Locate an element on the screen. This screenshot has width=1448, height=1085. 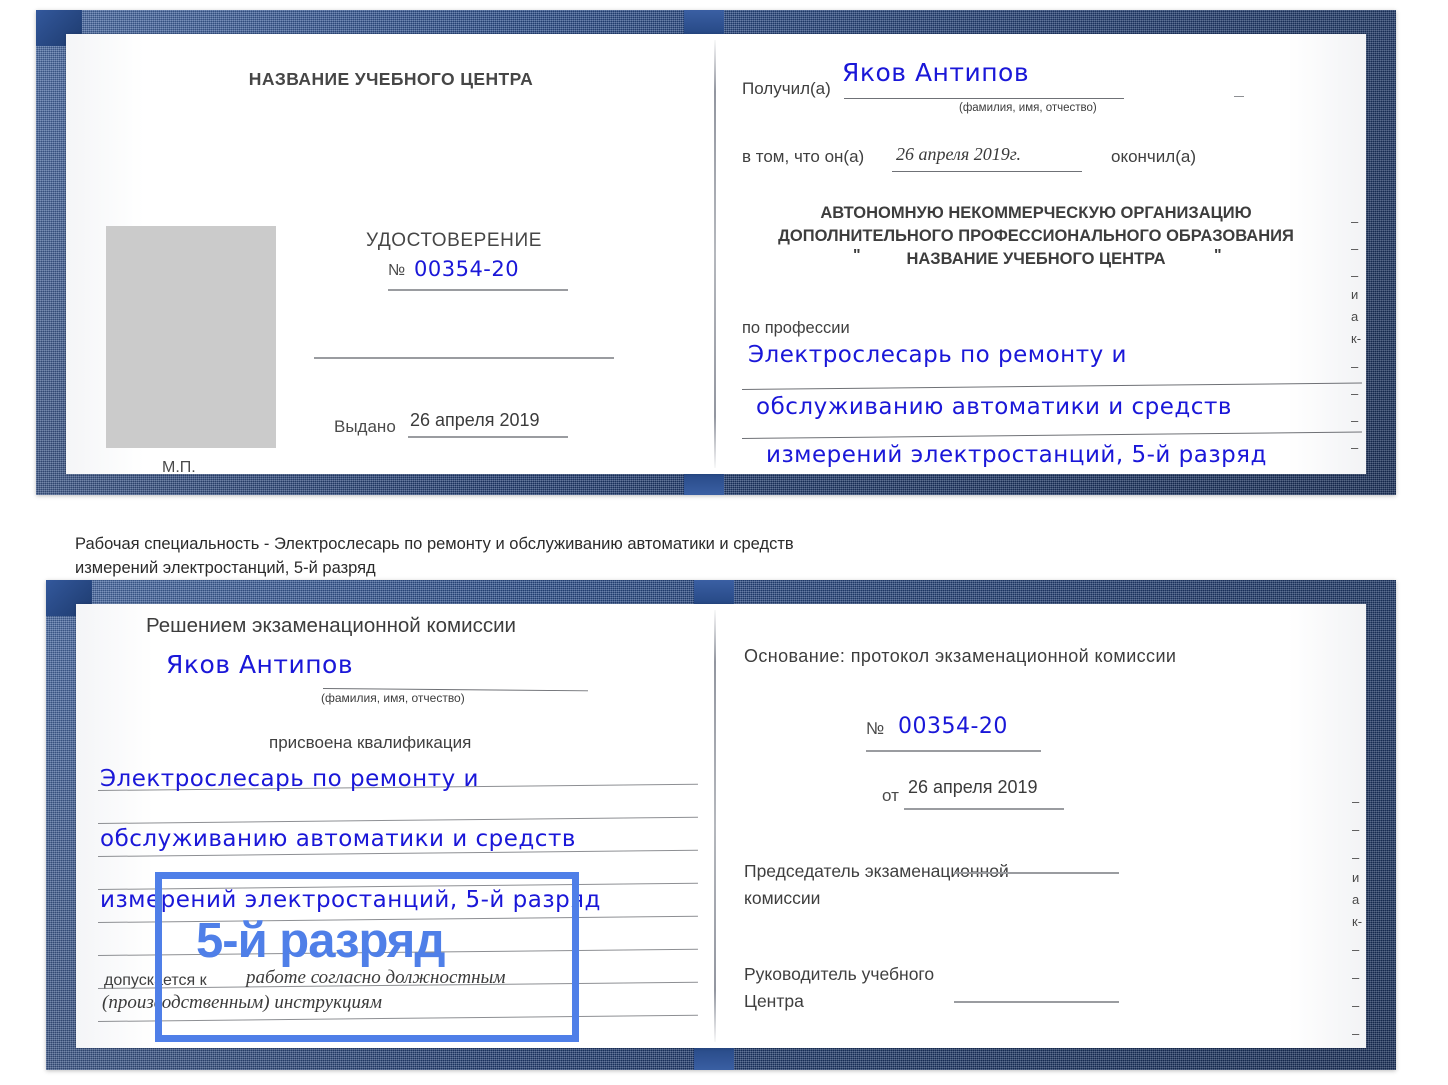
bottom-right-date-value: 26 апреля 2019 is located at coordinates (973, 787).